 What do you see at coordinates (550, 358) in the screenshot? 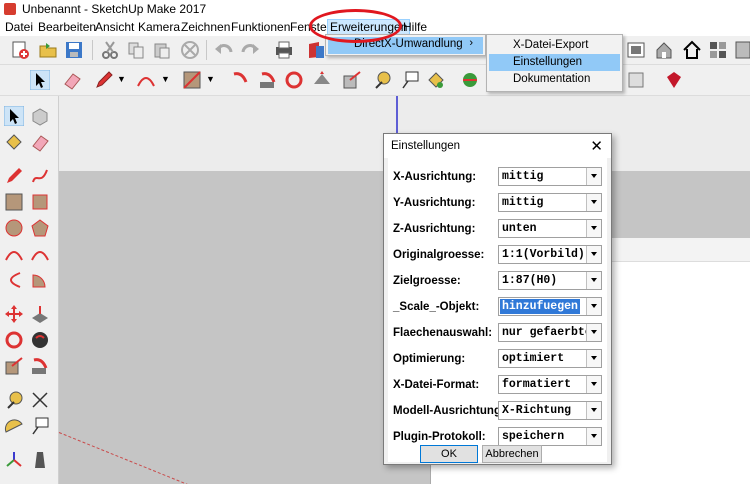
I see `optimierung-select: optimiert` at bounding box center [550, 358].